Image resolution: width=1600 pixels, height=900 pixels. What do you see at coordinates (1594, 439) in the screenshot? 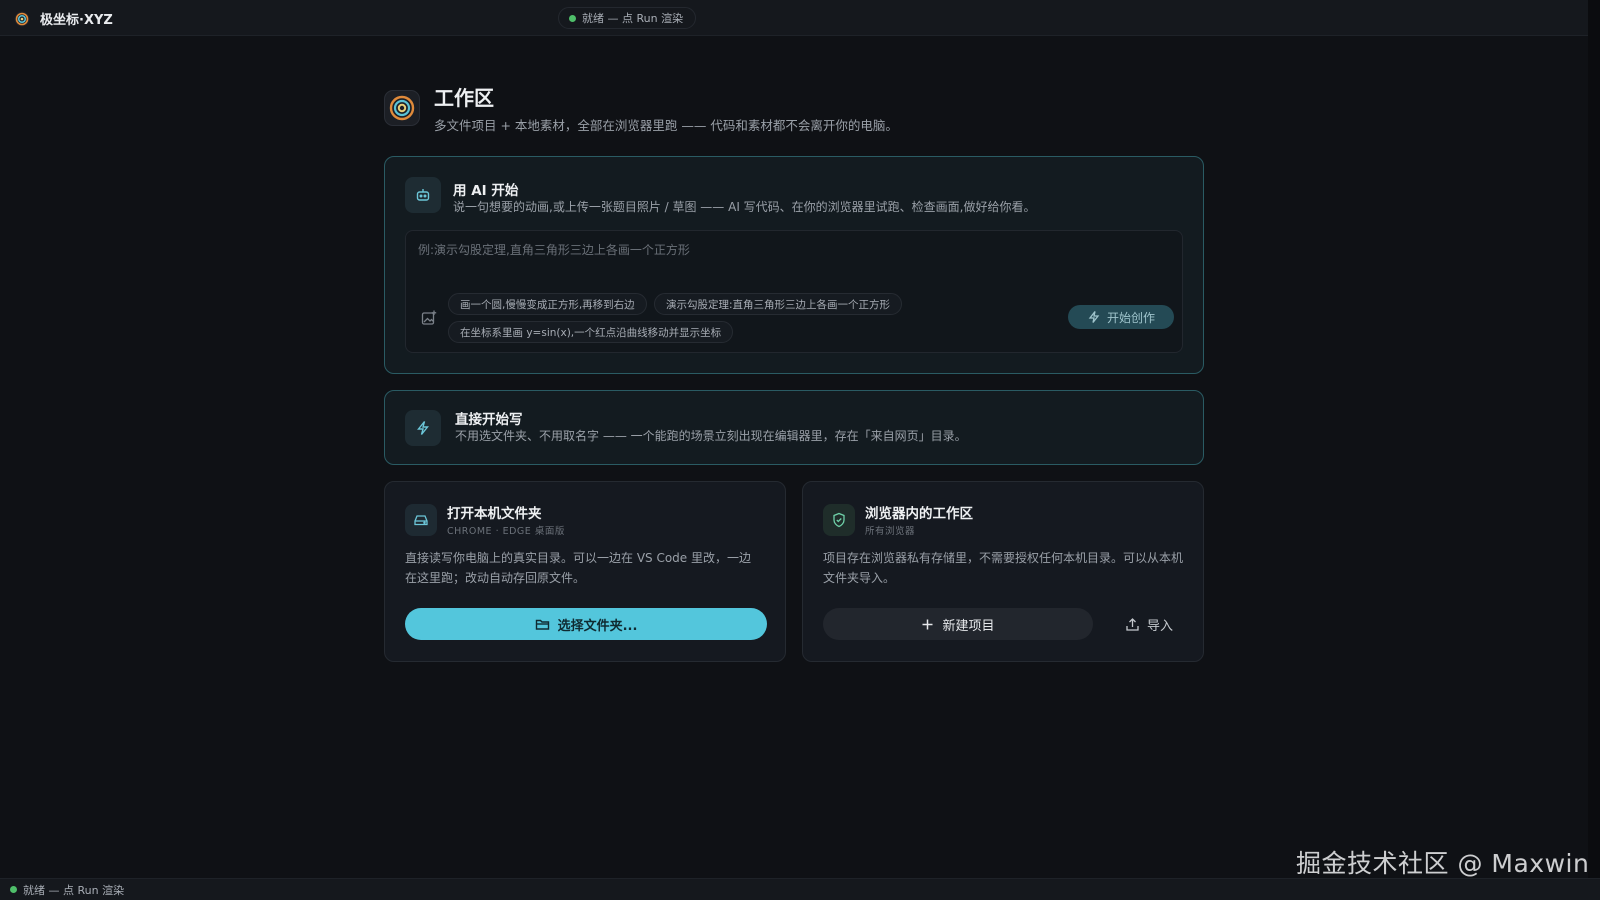
I see `scrollbar` at bounding box center [1594, 439].